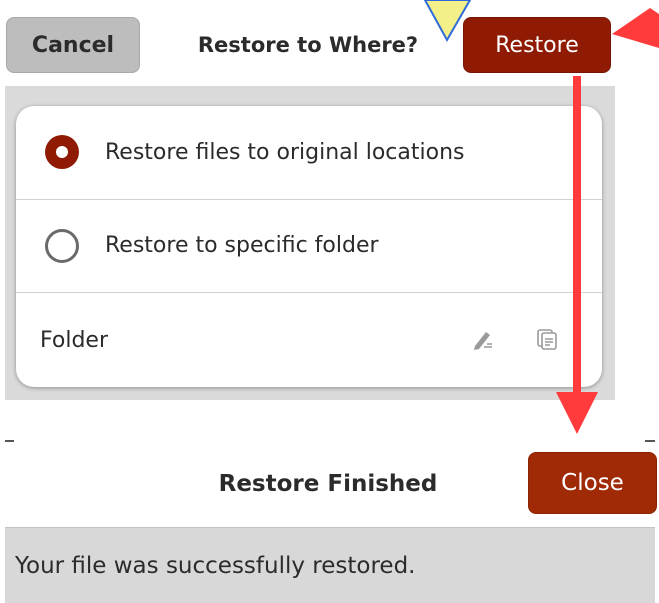  What do you see at coordinates (62, 245) in the screenshot?
I see `radio-unchecked-icon` at bounding box center [62, 245].